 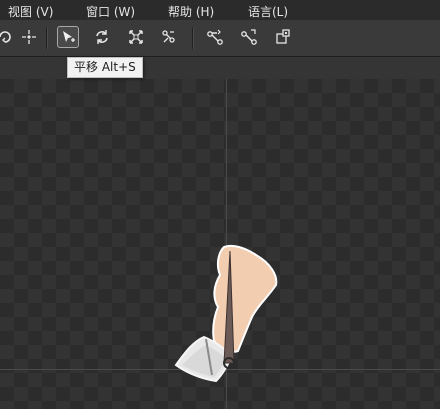 I want to click on menu-bar: 视图 (V) 窗口 (W) 帮助 (H) 语言(L), so click(x=220, y=10).